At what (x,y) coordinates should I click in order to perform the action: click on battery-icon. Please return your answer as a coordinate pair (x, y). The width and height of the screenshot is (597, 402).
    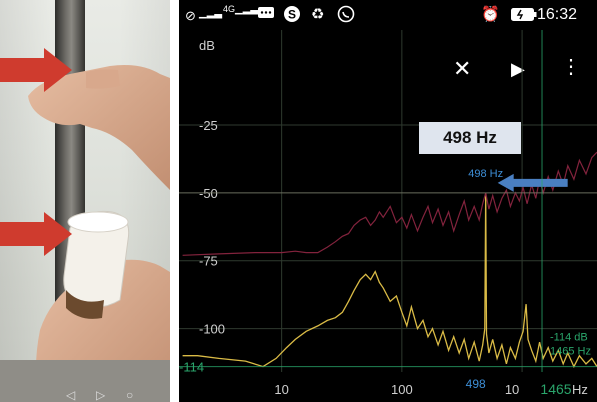
    Looking at the image, I should click on (524, 16).